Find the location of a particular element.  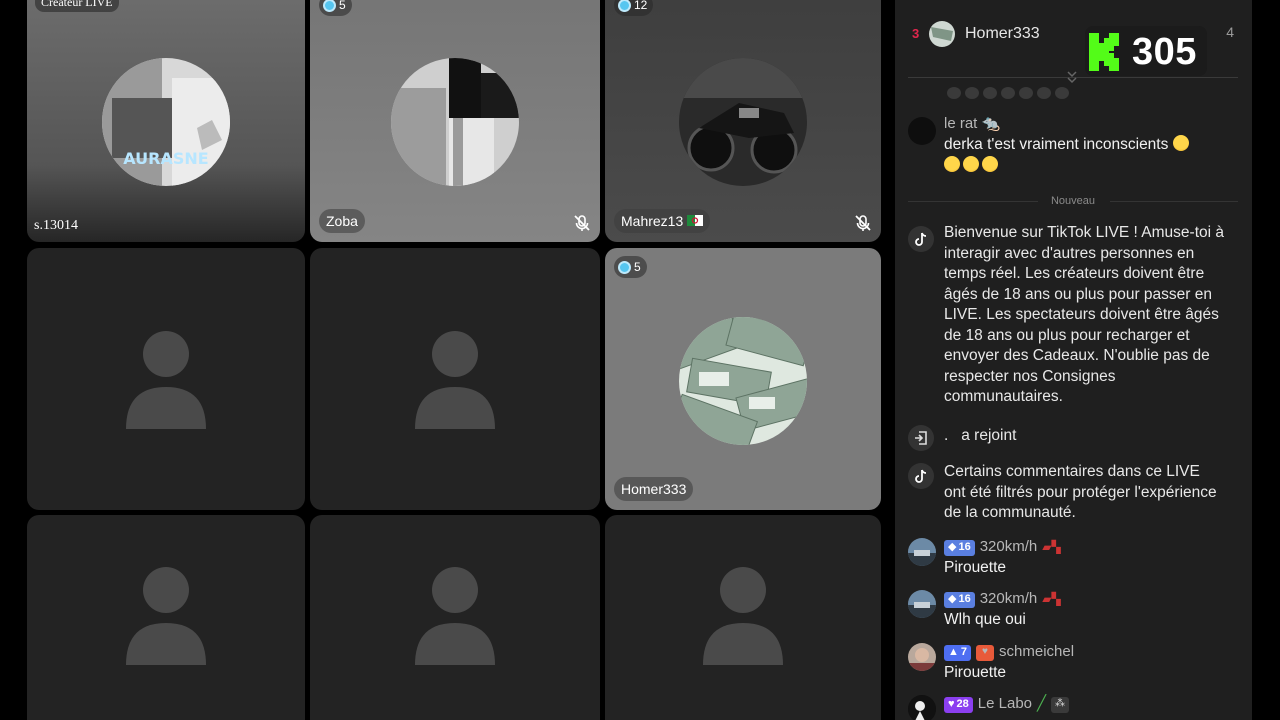

chat-text: derka t'est vraiment inconscients is located at coordinates (1084, 155).